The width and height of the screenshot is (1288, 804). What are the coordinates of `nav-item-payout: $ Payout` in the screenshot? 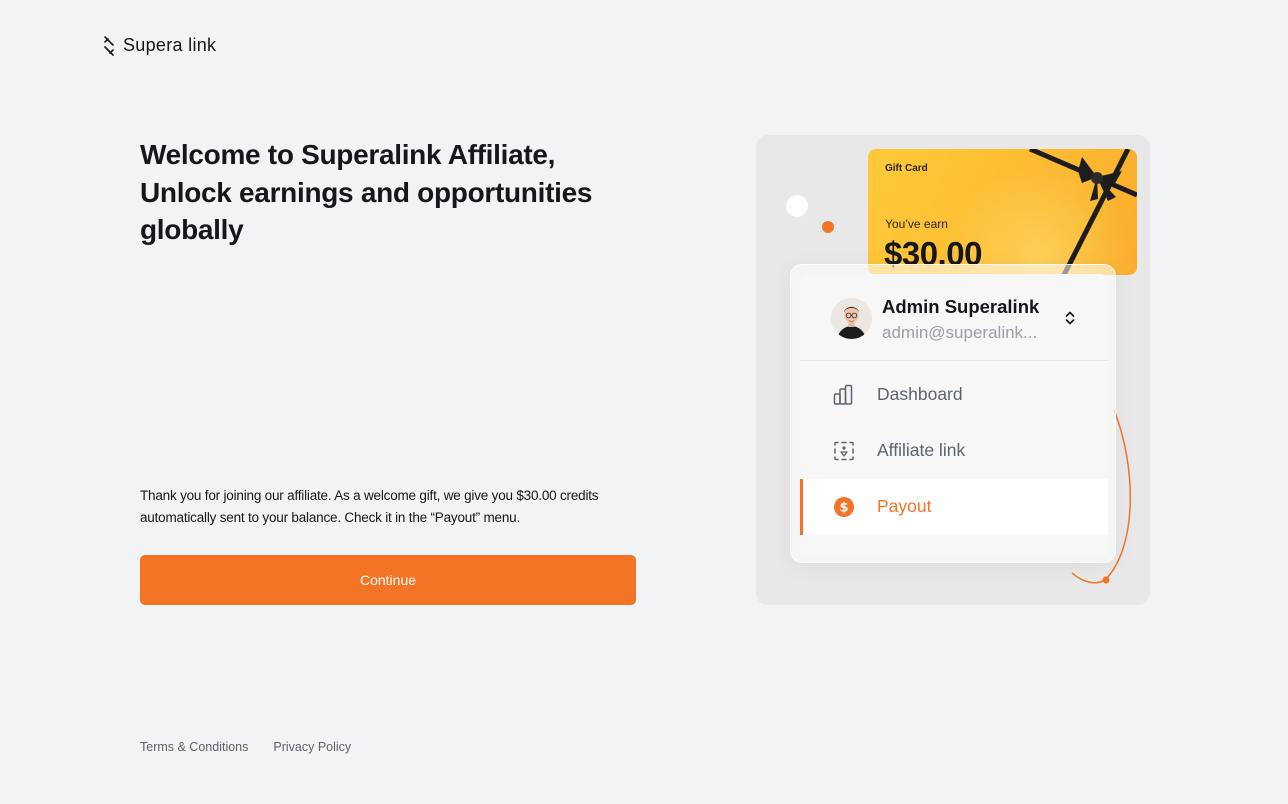 It's located at (954, 507).